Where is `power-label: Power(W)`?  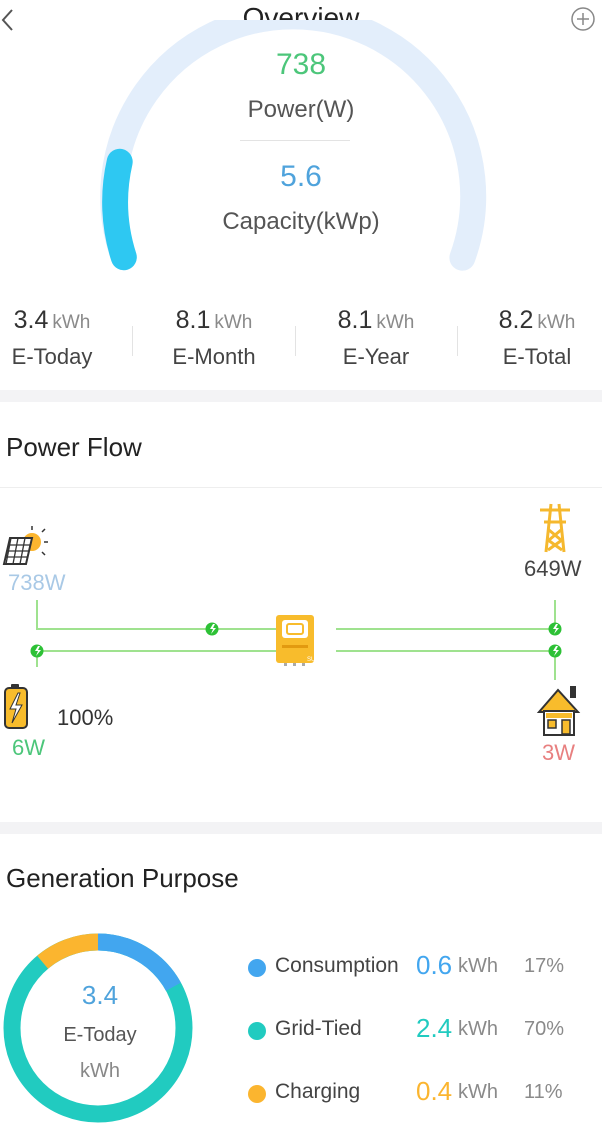 power-label: Power(W) is located at coordinates (301, 109).